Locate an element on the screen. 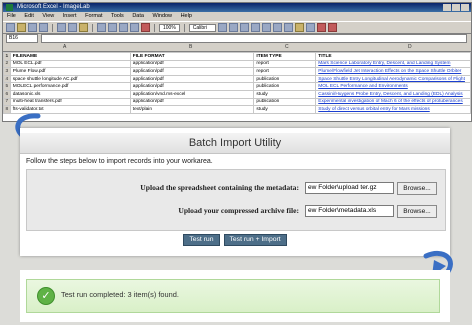 The width and height of the screenshot is (472, 325). format-cell: text/plain is located at coordinates (192, 109).